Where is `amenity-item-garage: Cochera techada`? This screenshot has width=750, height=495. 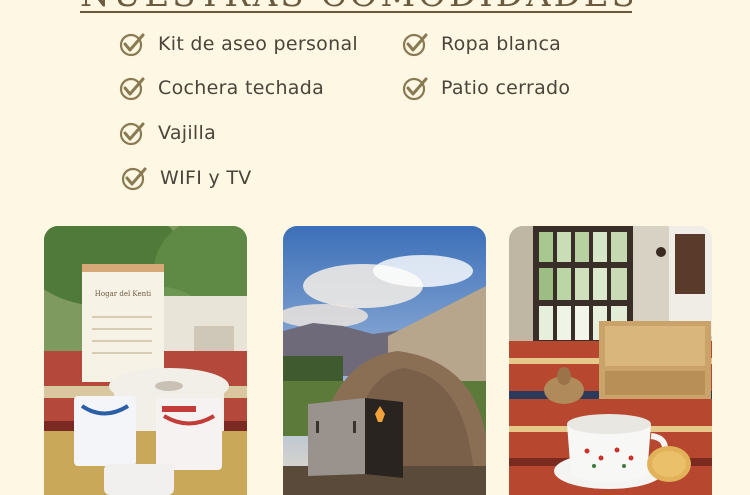 amenity-item-garage: Cochera techada is located at coordinates (221, 88).